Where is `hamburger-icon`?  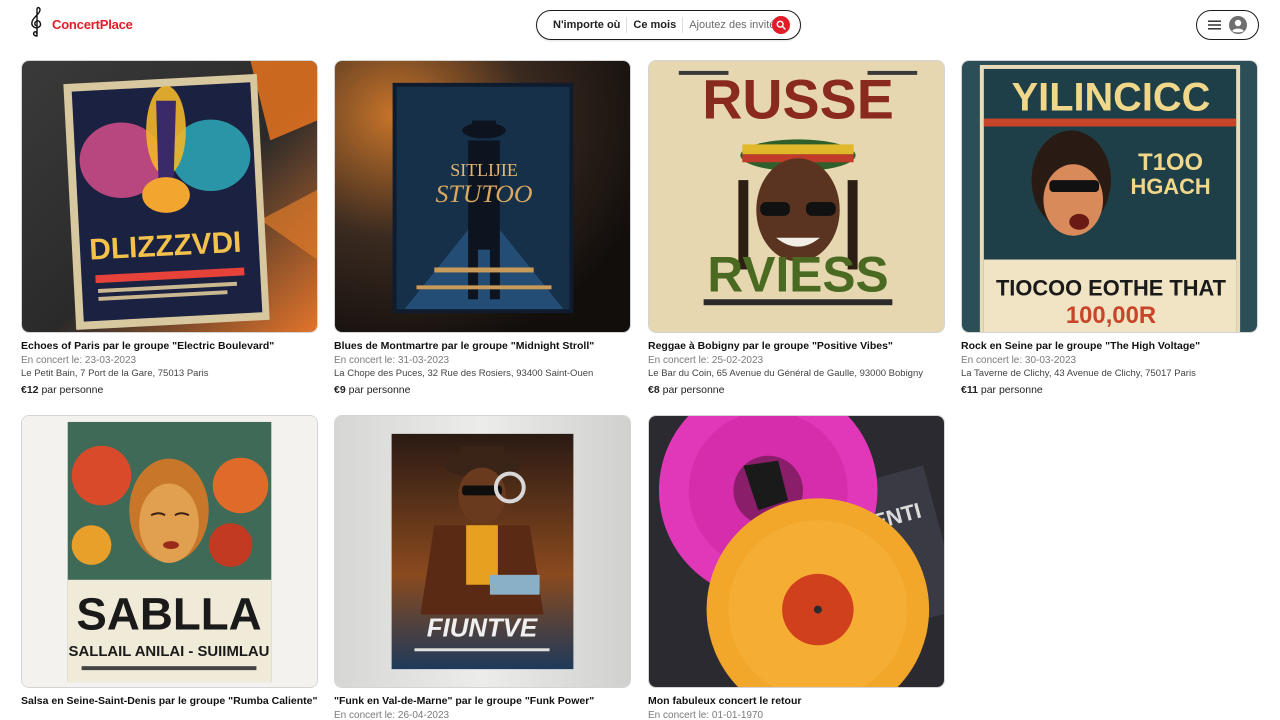 hamburger-icon is located at coordinates (1214, 25).